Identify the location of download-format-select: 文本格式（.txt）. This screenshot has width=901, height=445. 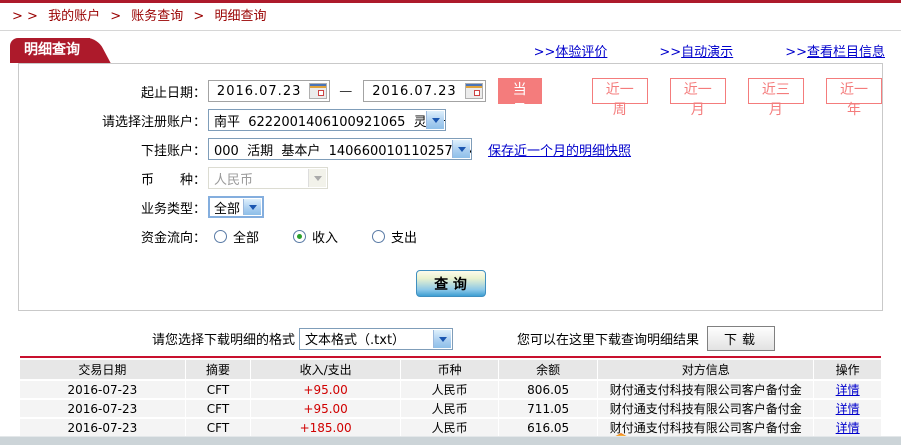
(376, 338).